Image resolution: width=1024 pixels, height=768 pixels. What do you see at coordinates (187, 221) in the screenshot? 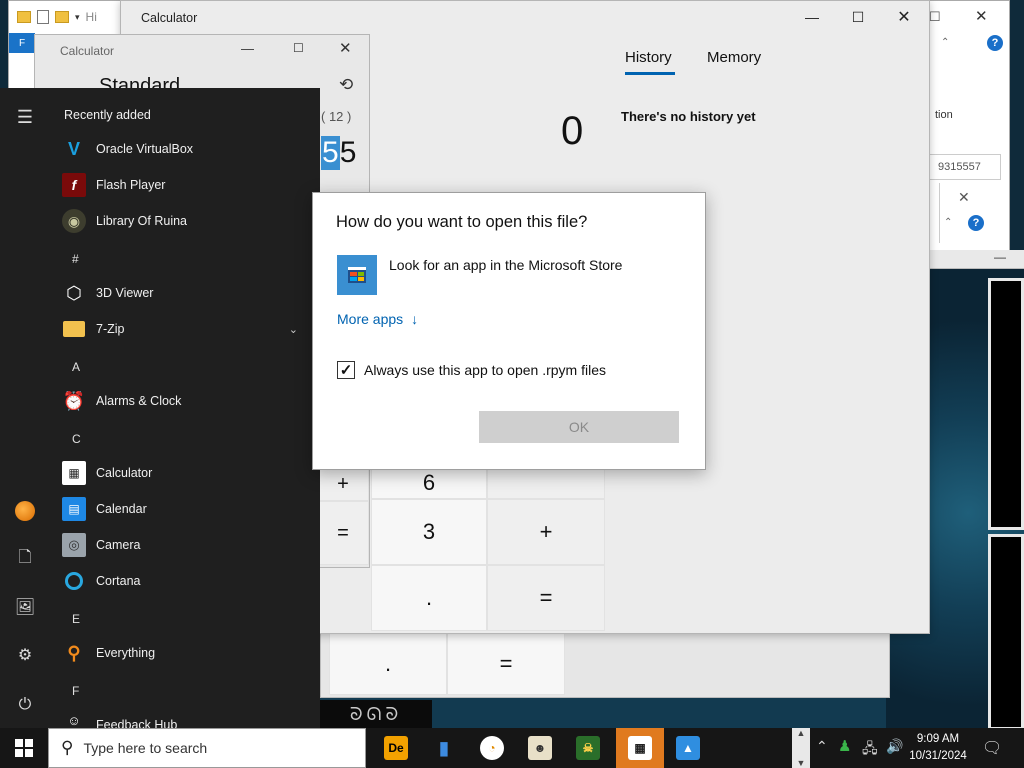
I see `app-item-library-of-ruina: ◉ Library Of Ruina` at bounding box center [187, 221].